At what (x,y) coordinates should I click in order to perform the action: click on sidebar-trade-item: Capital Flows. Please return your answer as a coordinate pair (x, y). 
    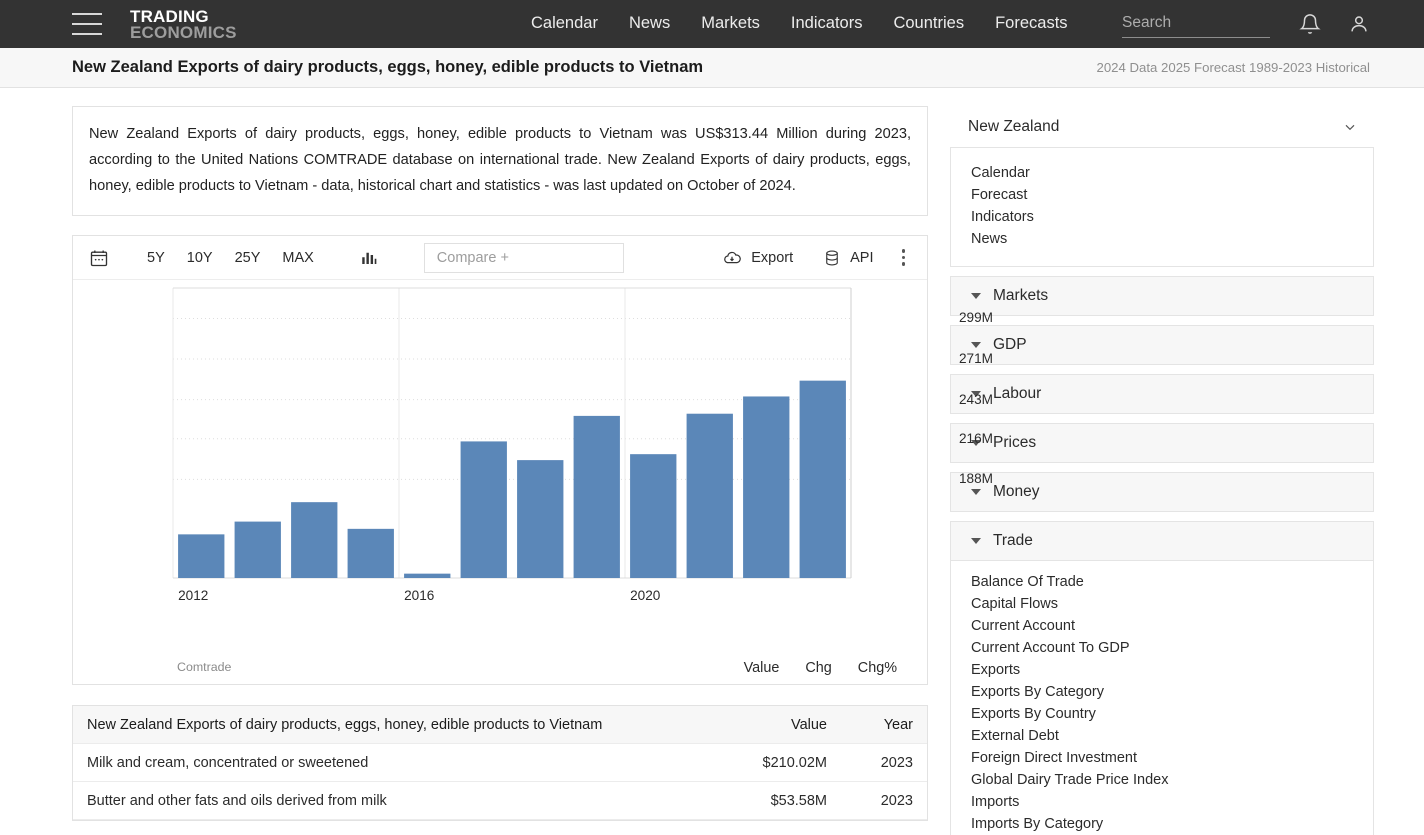
    Looking at the image, I should click on (1172, 604).